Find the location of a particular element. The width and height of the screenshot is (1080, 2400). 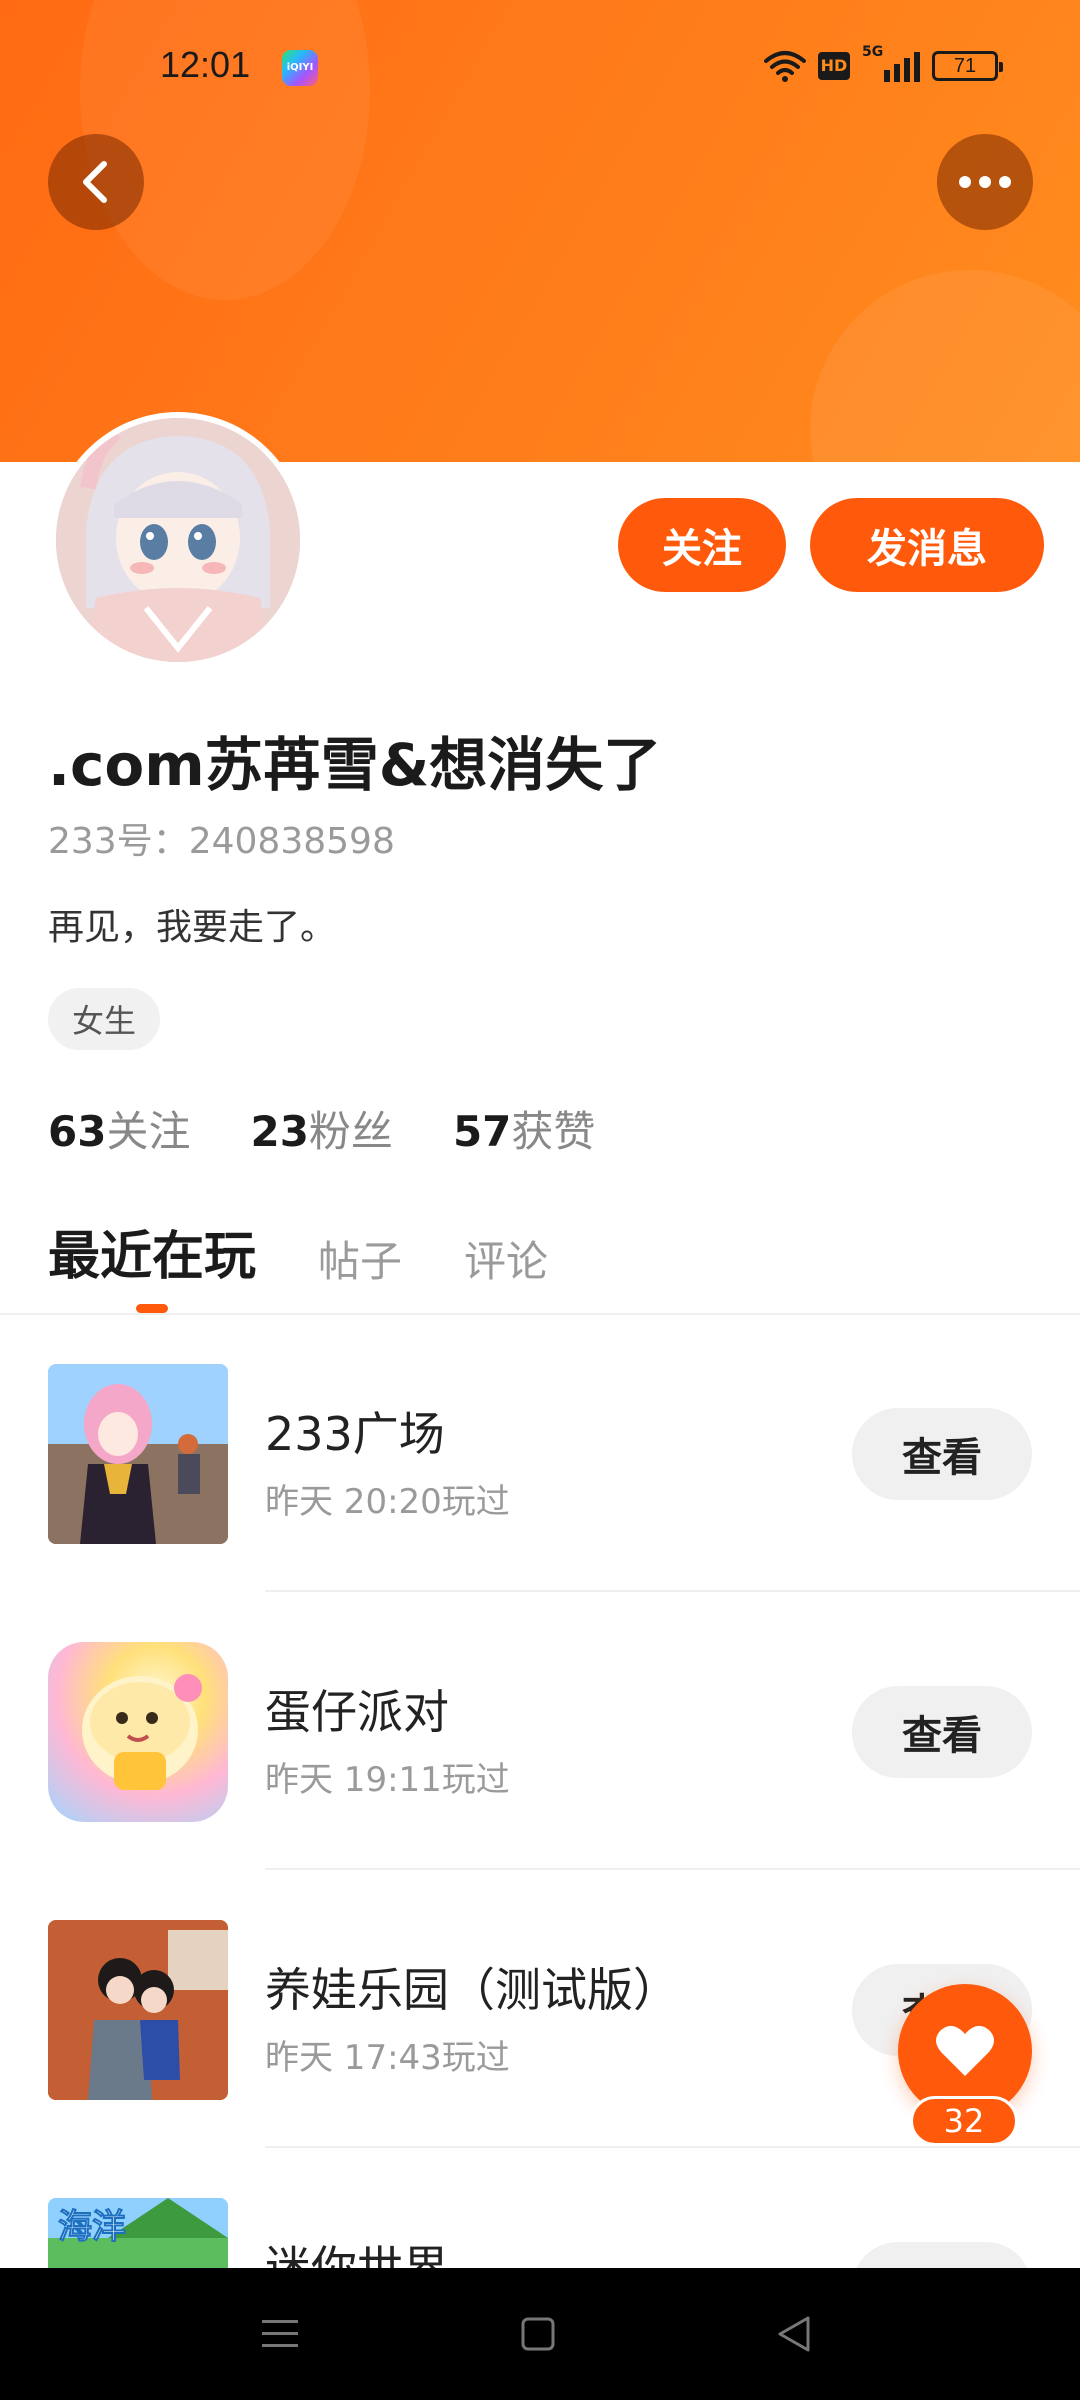

stat-number: 23 is located at coordinates (279, 1131).